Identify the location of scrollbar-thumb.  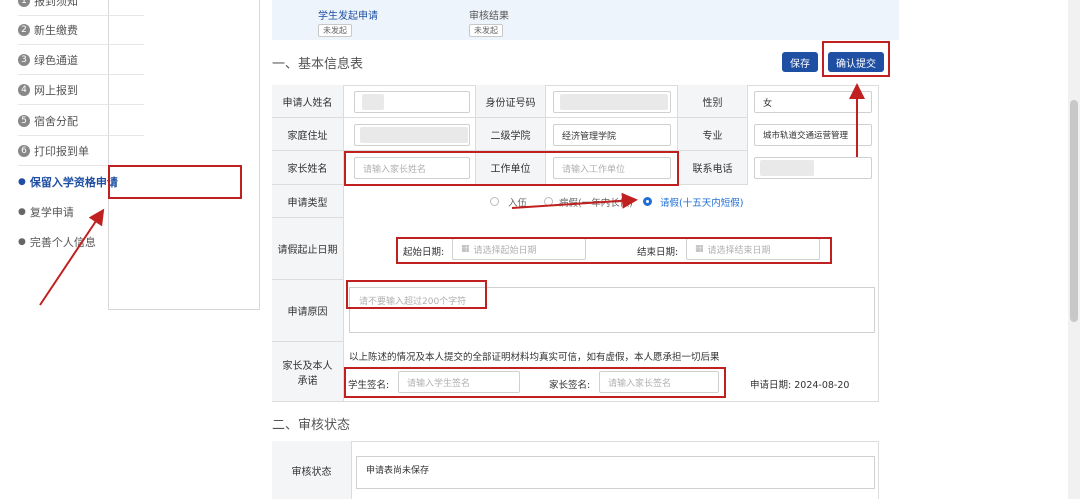
(1074, 211).